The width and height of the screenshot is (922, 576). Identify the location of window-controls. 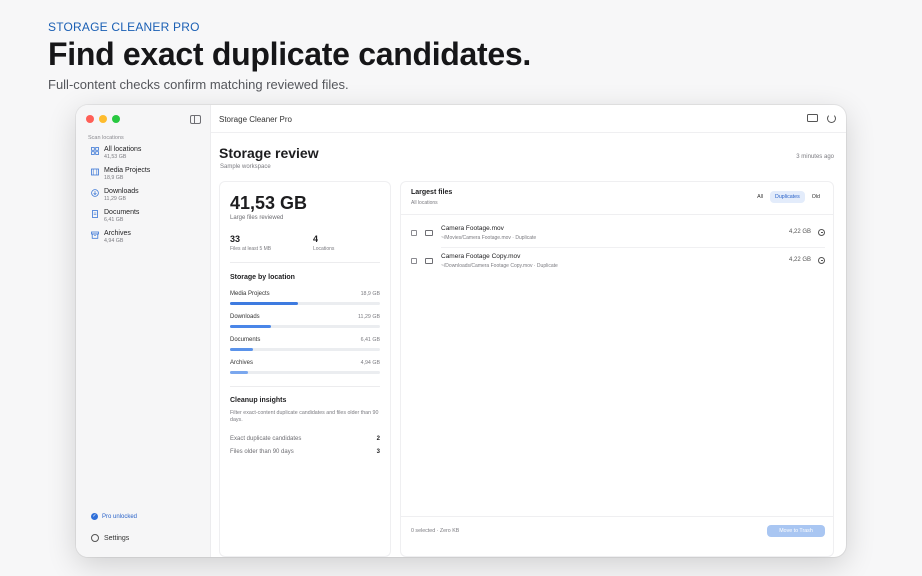
(103, 119).